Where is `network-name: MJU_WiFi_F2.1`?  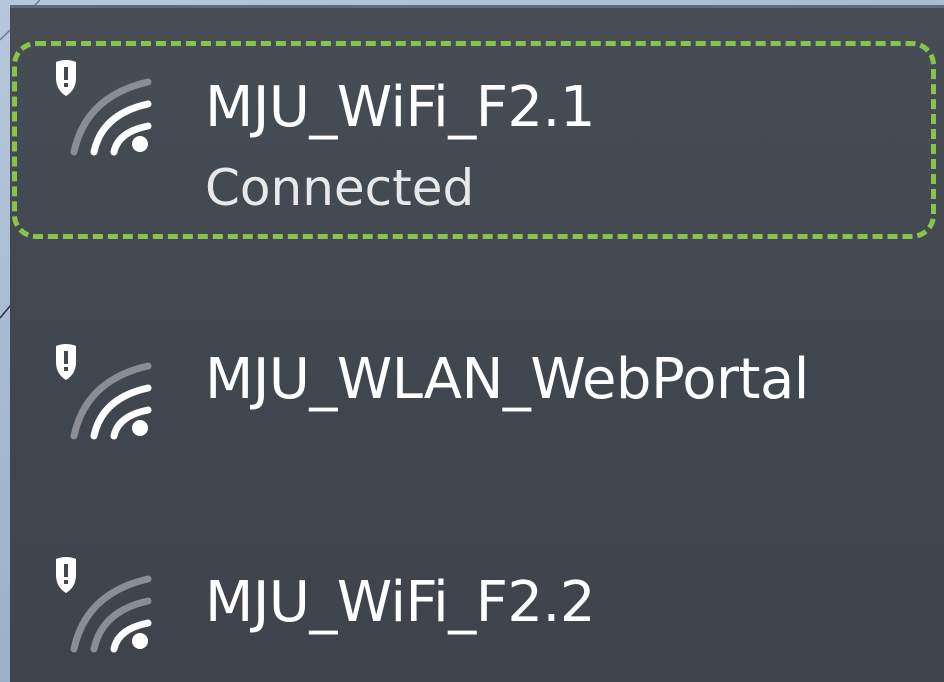 network-name: MJU_WiFi_F2.1 is located at coordinates (400, 107).